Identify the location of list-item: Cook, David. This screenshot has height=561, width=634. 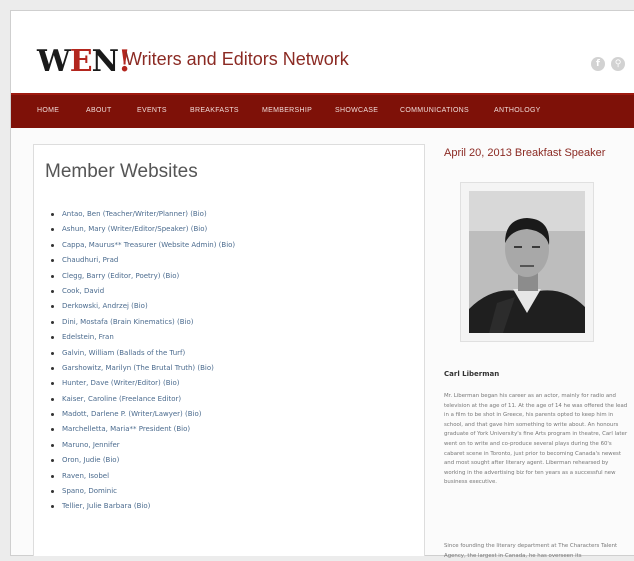
(143, 291).